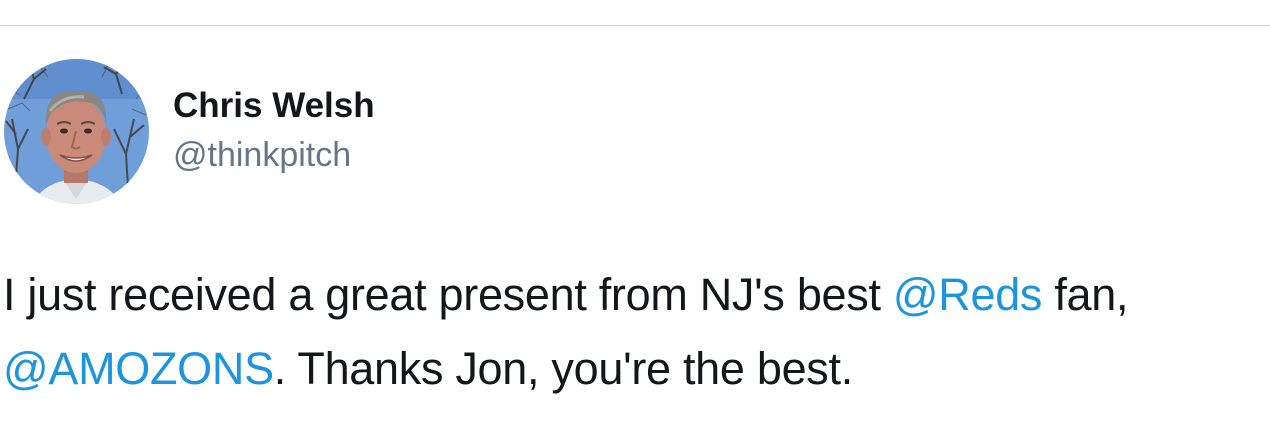 The width and height of the screenshot is (1270, 423). What do you see at coordinates (635, 25) in the screenshot?
I see `top-divider` at bounding box center [635, 25].